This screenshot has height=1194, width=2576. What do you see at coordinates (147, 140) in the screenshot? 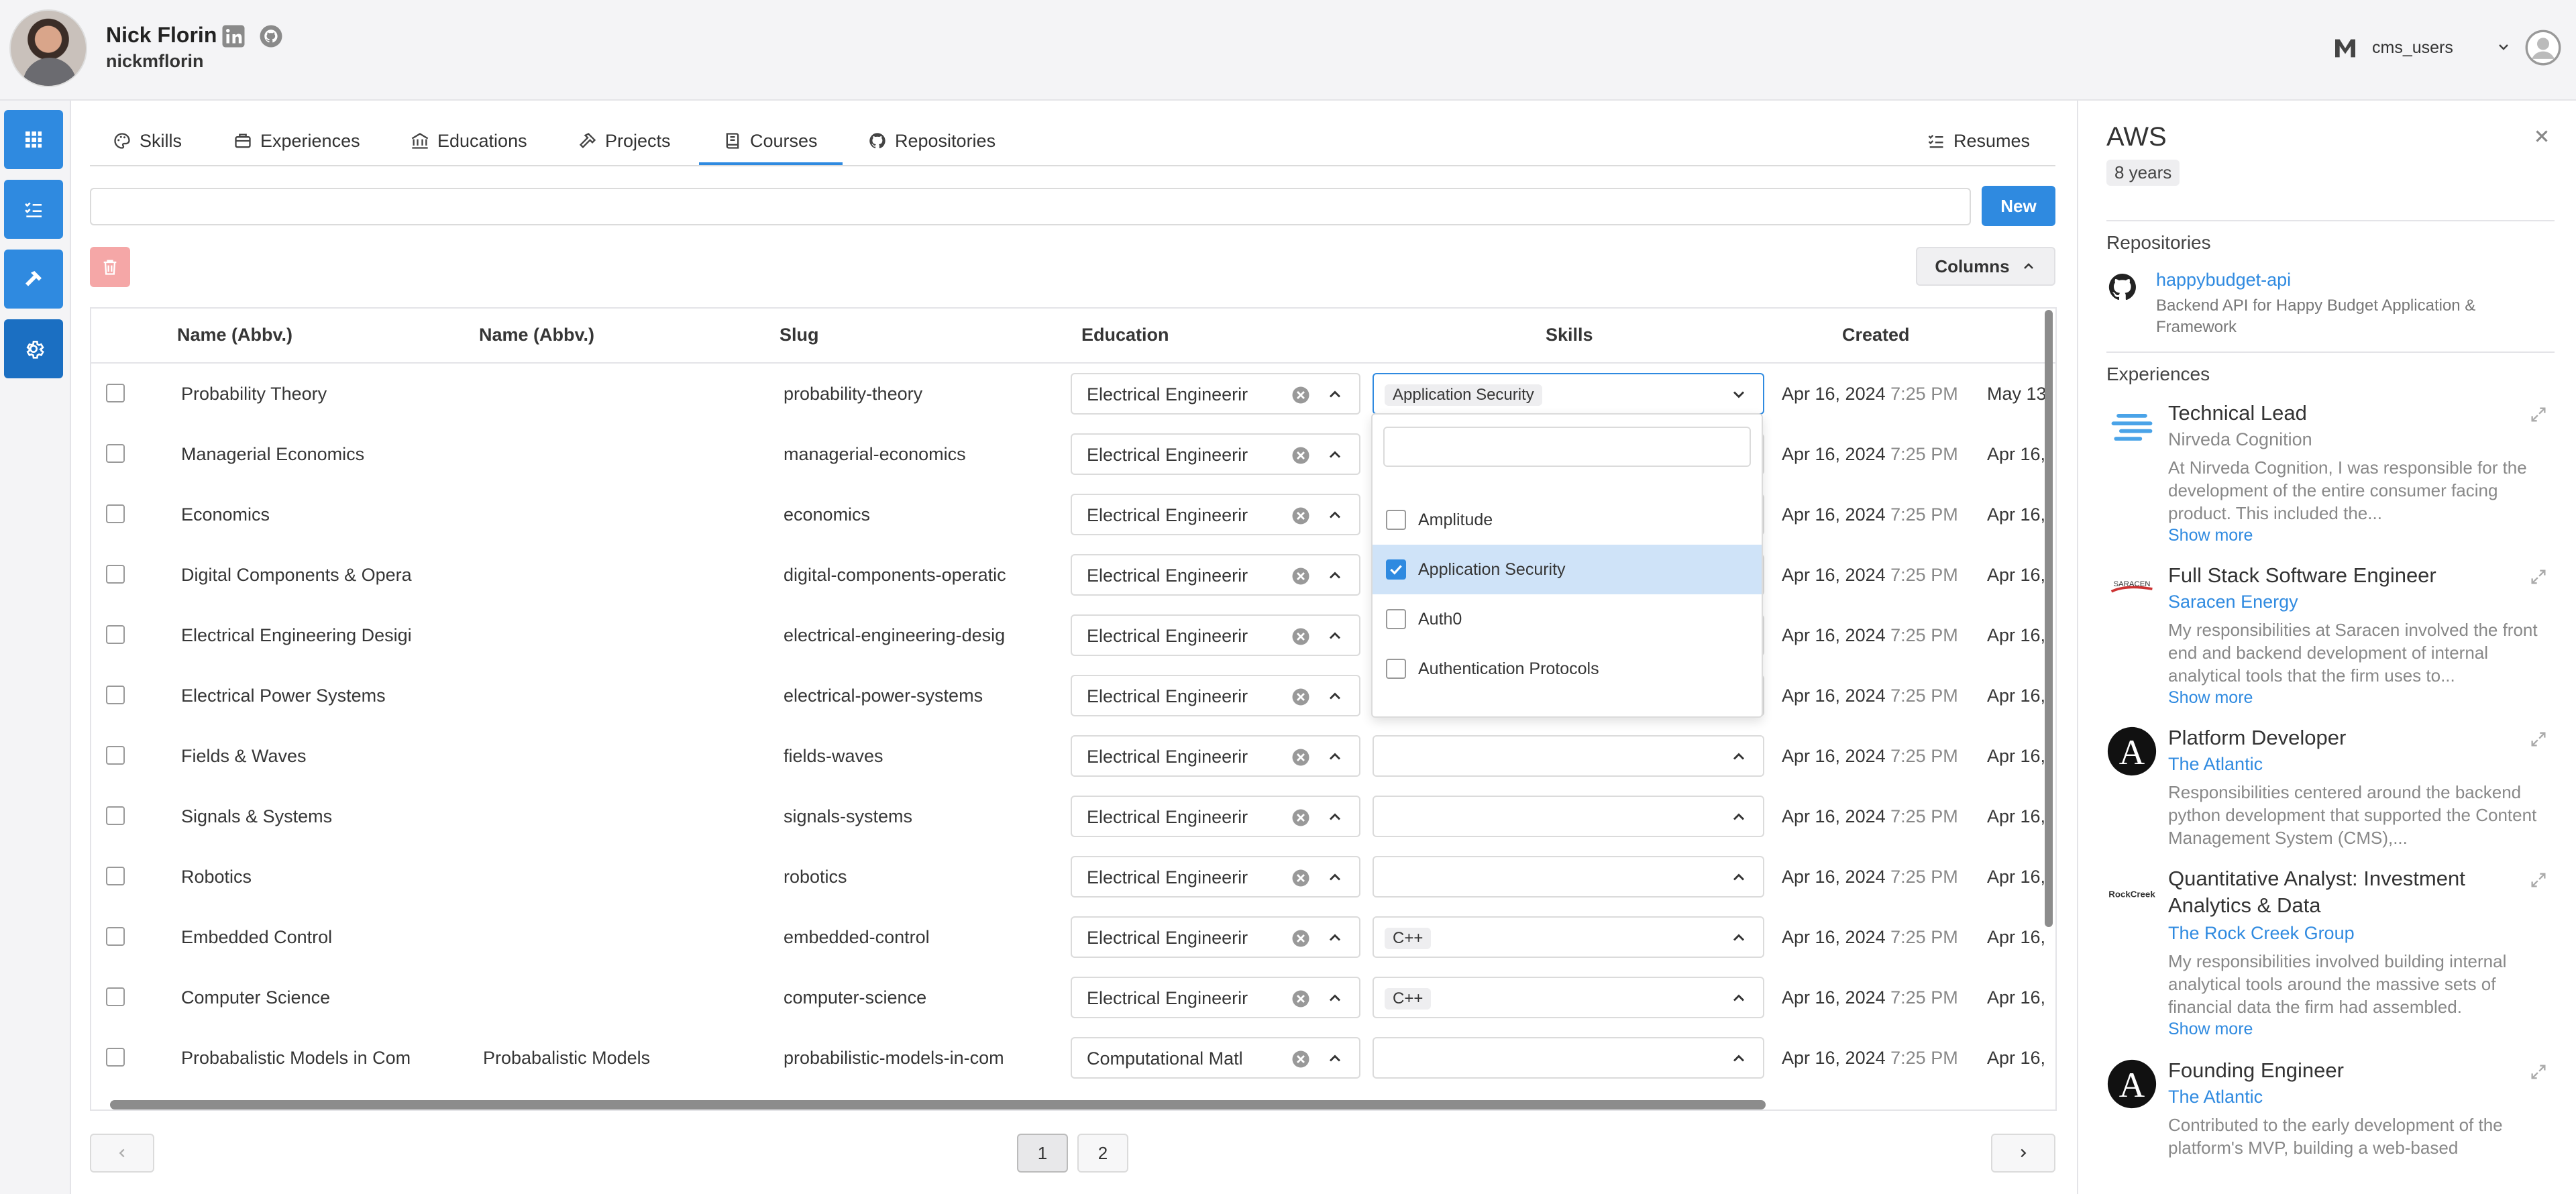
I see `tab-skills: Skills` at bounding box center [147, 140].